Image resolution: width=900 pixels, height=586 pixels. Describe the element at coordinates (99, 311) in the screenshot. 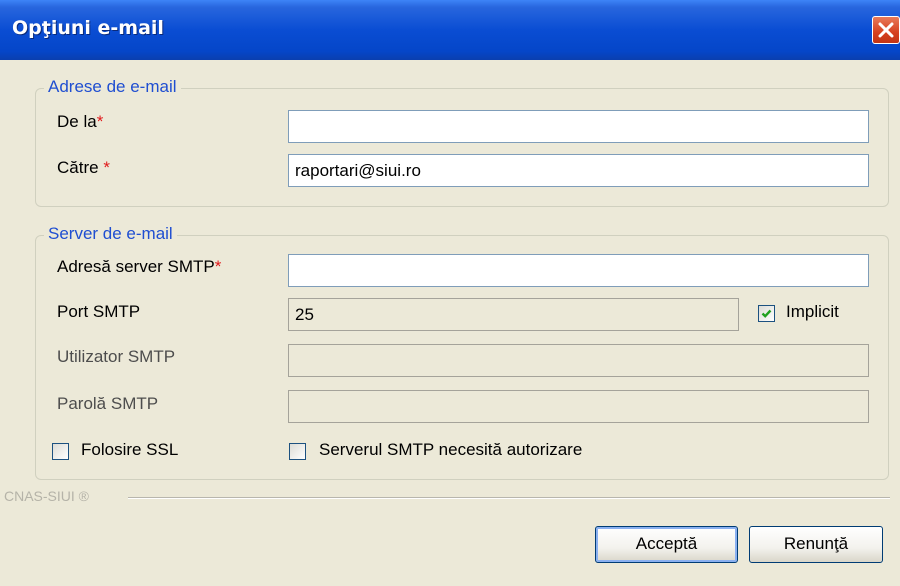

I see `smtp-port-label: Port SMTP` at that location.